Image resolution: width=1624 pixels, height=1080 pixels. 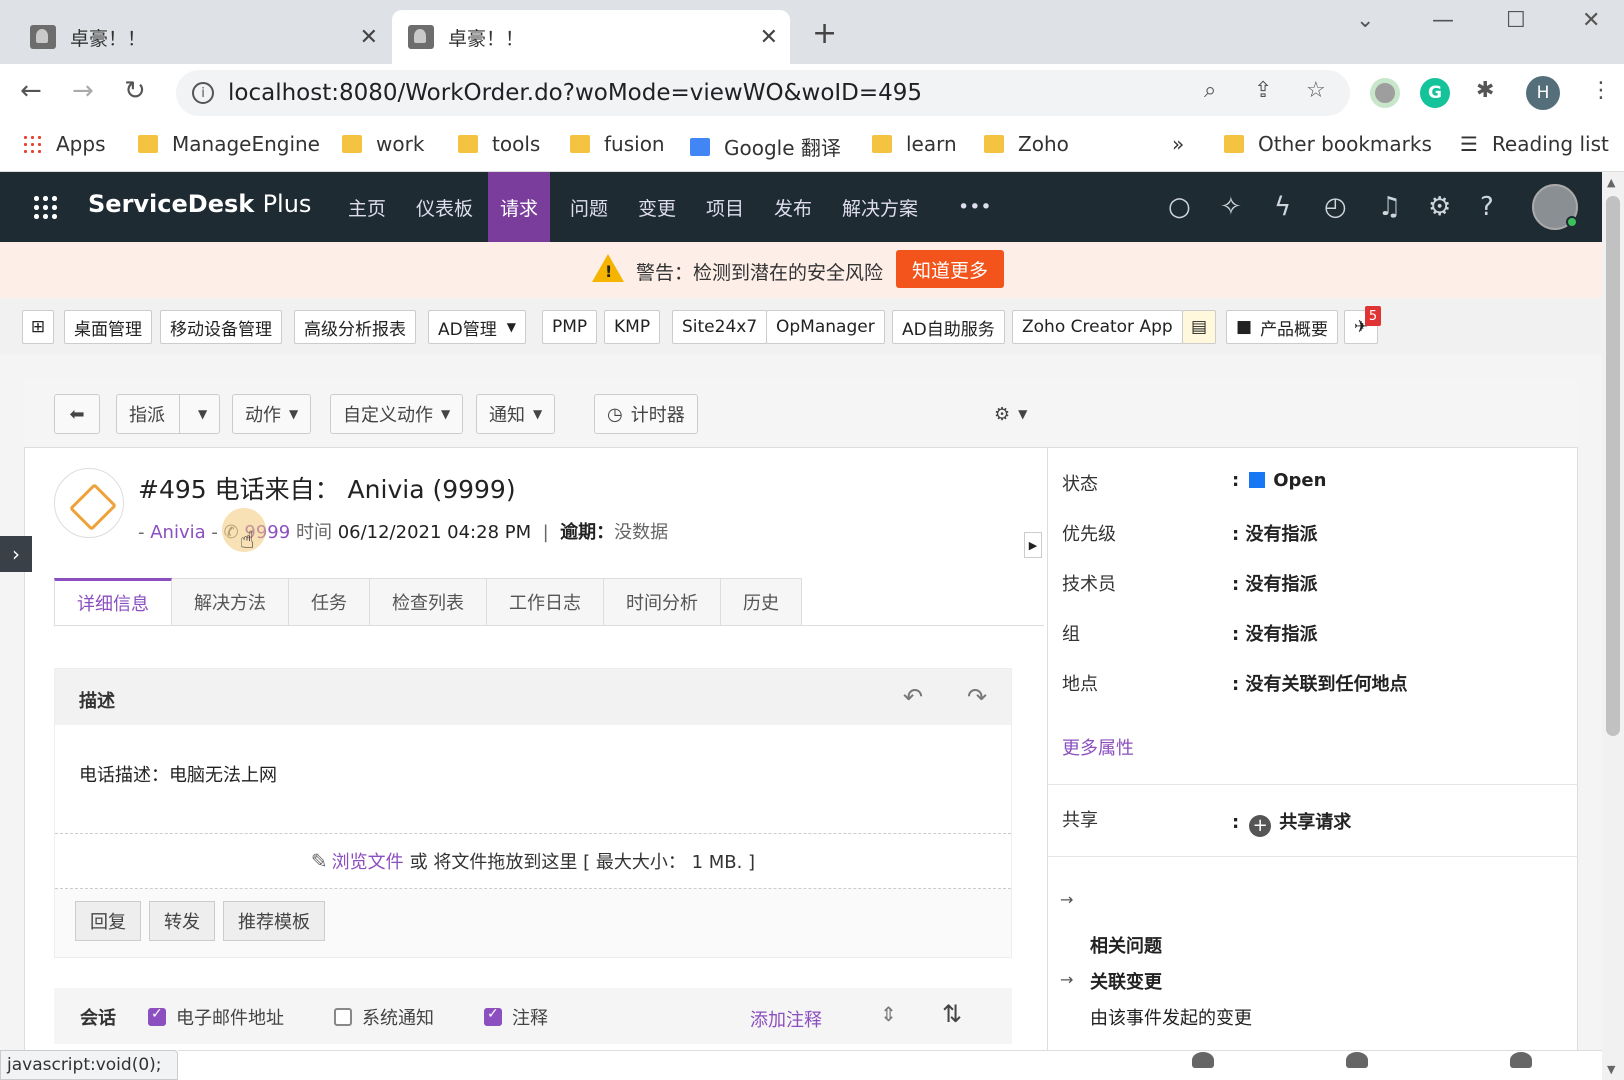 I want to click on bookmark-manageengine: ManageEngine, so click(x=229, y=144).